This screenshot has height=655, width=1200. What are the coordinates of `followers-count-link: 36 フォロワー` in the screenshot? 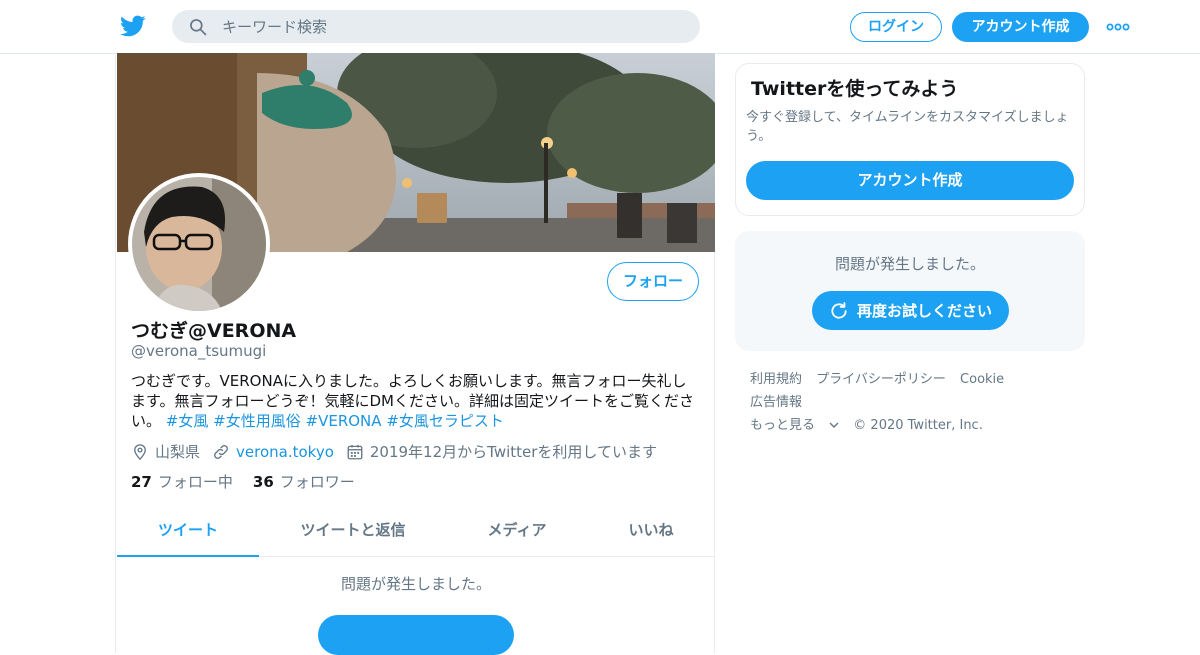 It's located at (304, 481).